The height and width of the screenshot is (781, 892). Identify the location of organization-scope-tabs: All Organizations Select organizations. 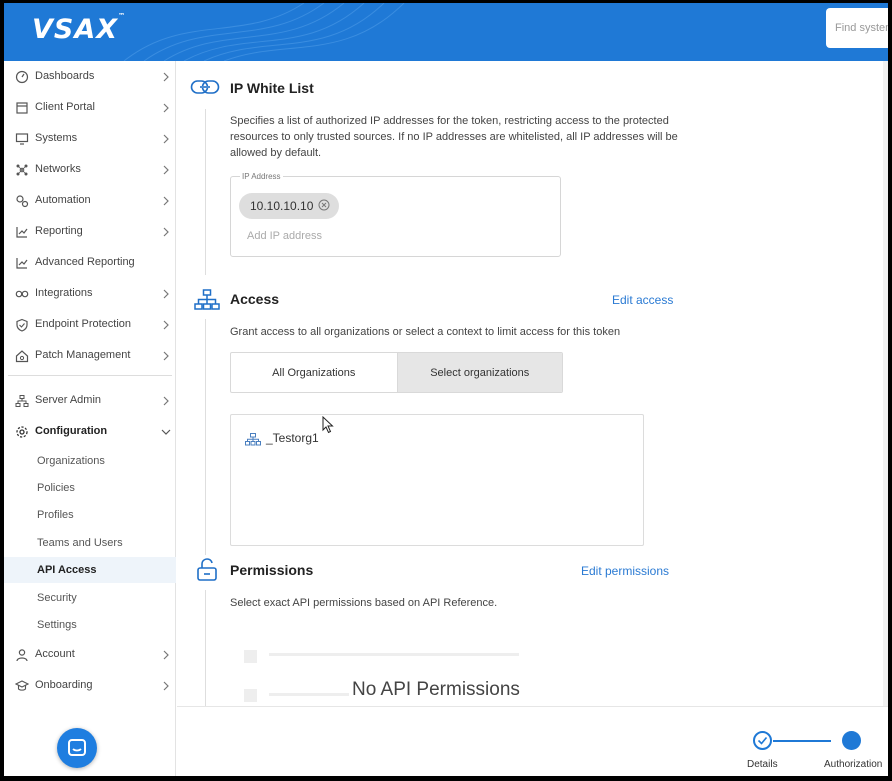
(396, 372).